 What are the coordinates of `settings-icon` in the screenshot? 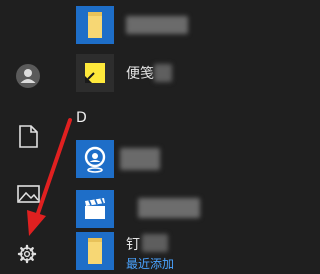 It's located at (27, 254).